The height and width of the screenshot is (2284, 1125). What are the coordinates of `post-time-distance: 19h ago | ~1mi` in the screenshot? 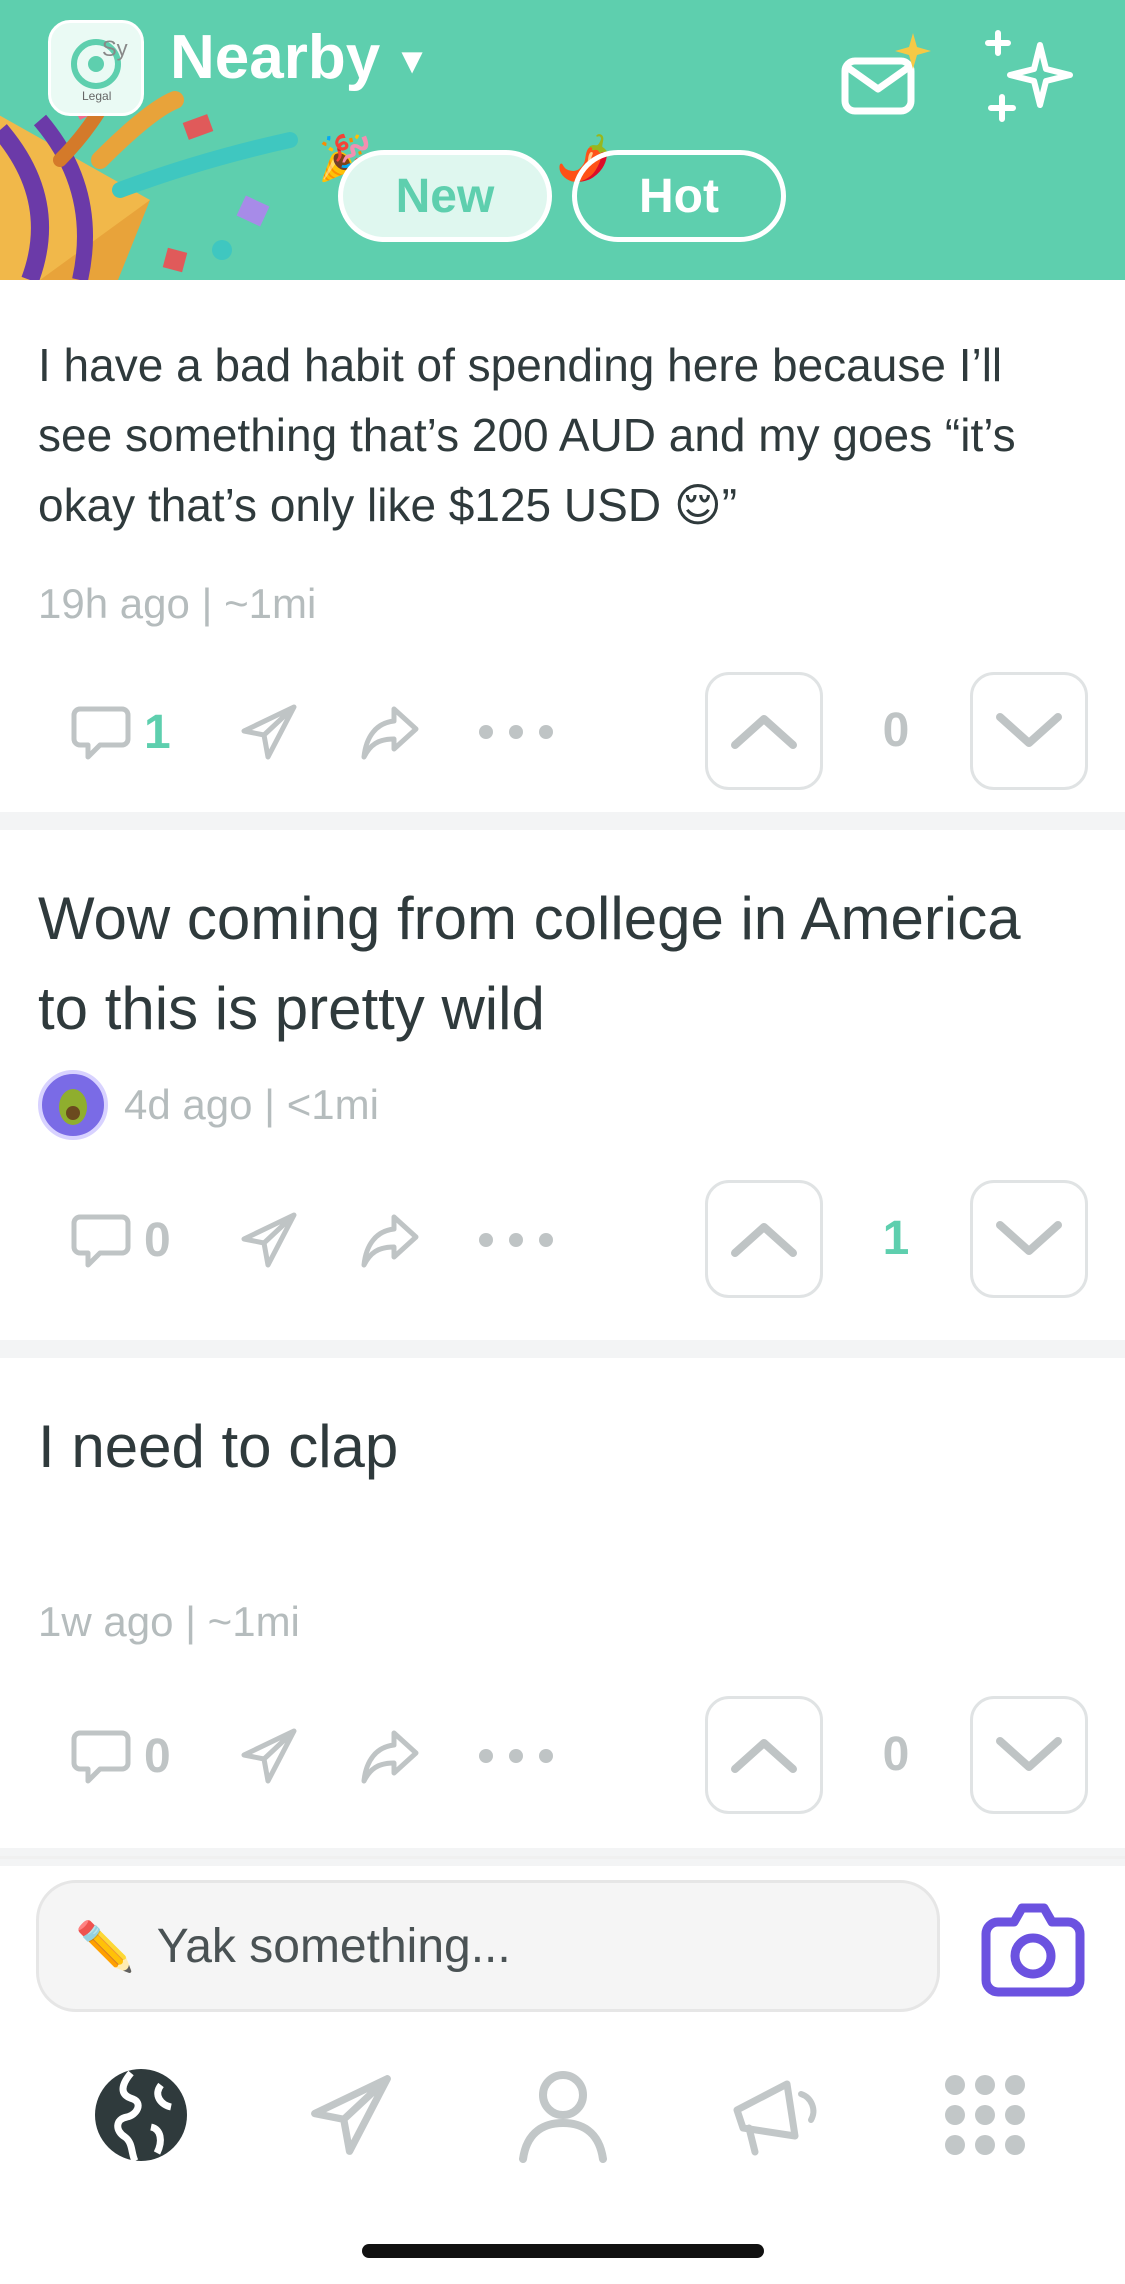 It's located at (177, 603).